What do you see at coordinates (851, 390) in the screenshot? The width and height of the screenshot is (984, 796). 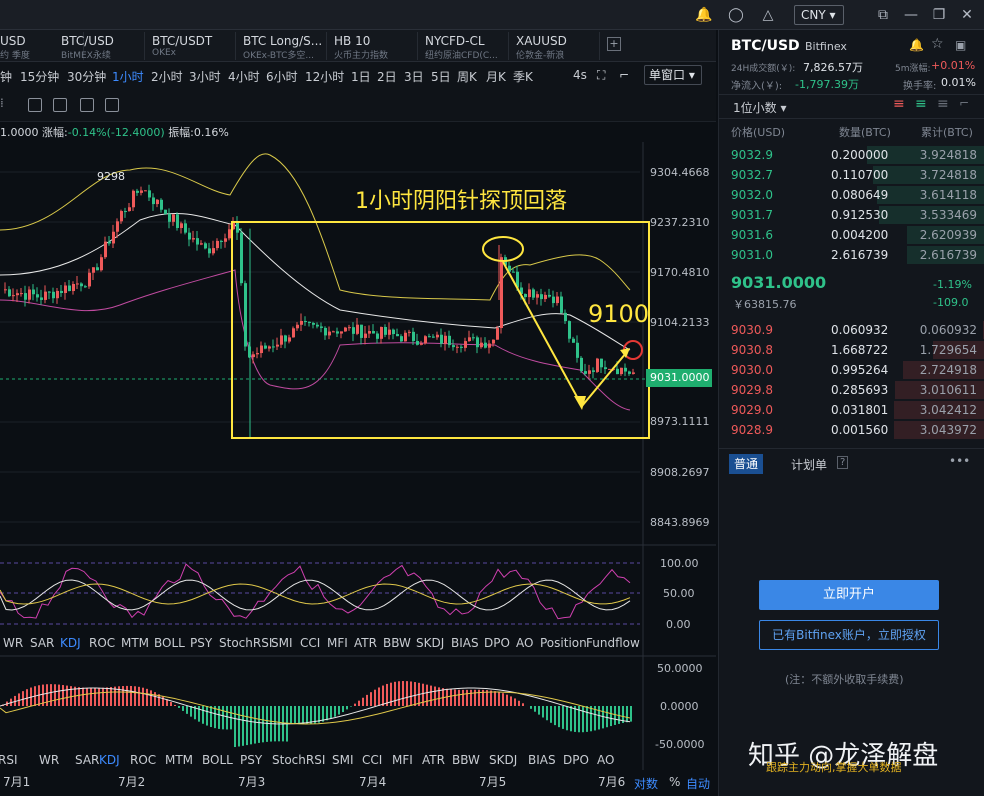 I see `bid-row: 9029.8 0.285693 3.010611` at bounding box center [851, 390].